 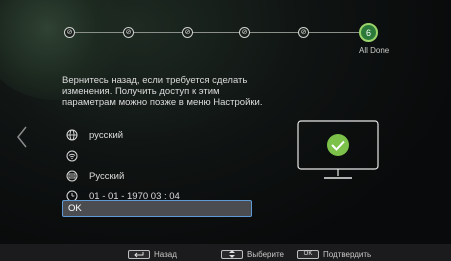 I want to click on subtitle-language-value: Русский, so click(x=107, y=176).